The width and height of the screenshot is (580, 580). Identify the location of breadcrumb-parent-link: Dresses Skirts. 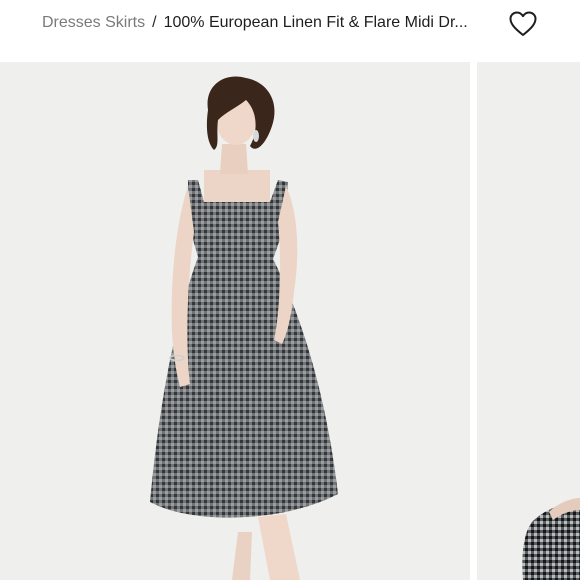
(93, 23).